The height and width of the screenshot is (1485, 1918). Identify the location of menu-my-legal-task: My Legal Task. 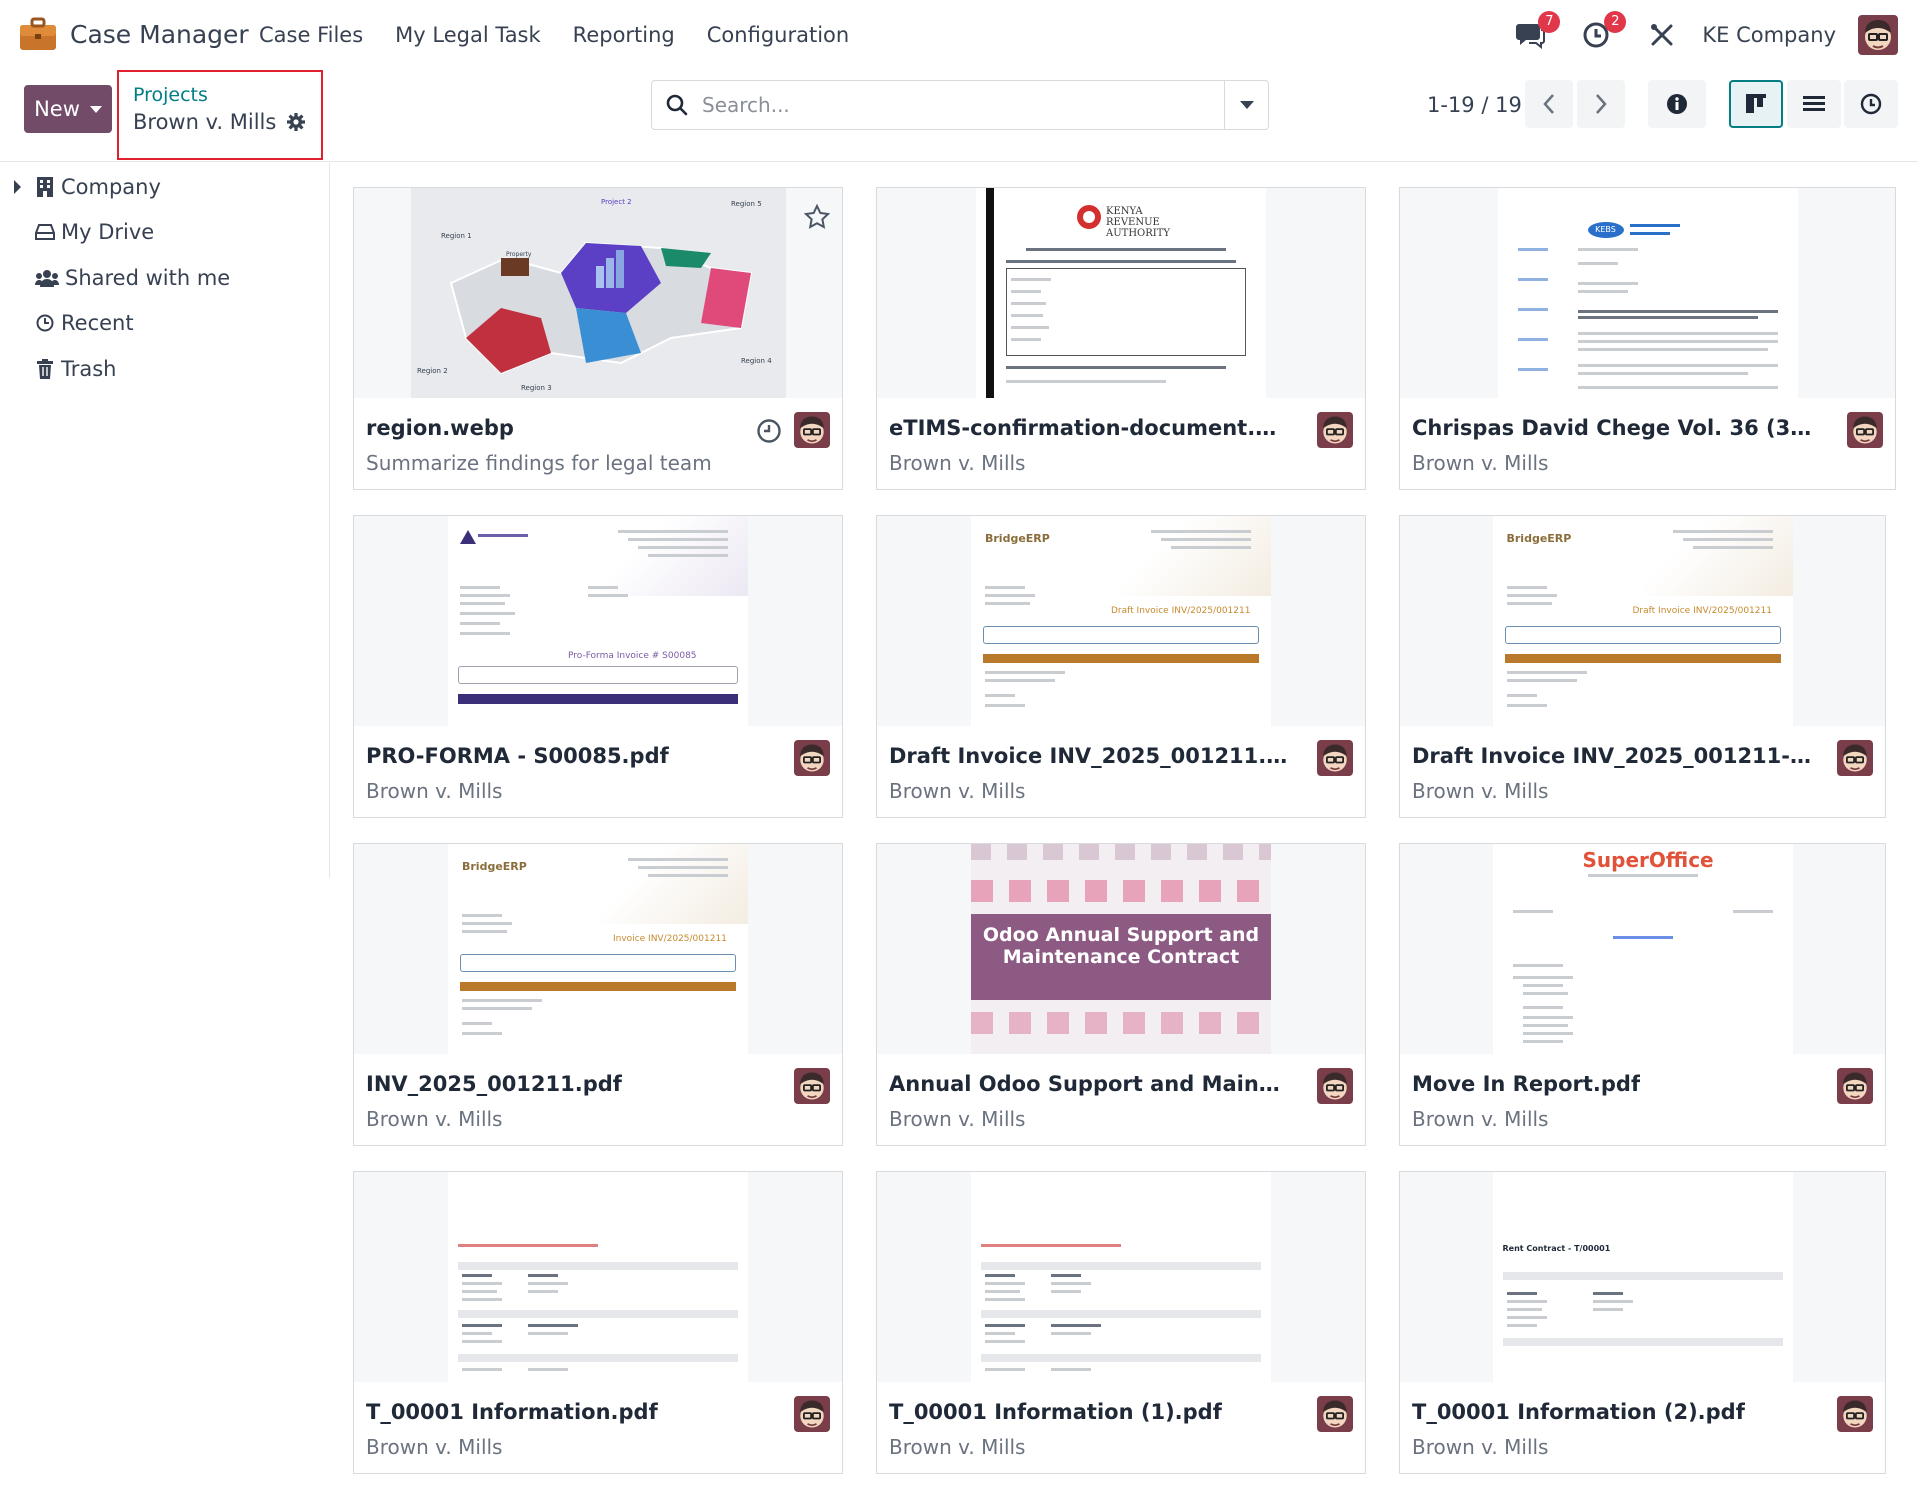
(468, 35).